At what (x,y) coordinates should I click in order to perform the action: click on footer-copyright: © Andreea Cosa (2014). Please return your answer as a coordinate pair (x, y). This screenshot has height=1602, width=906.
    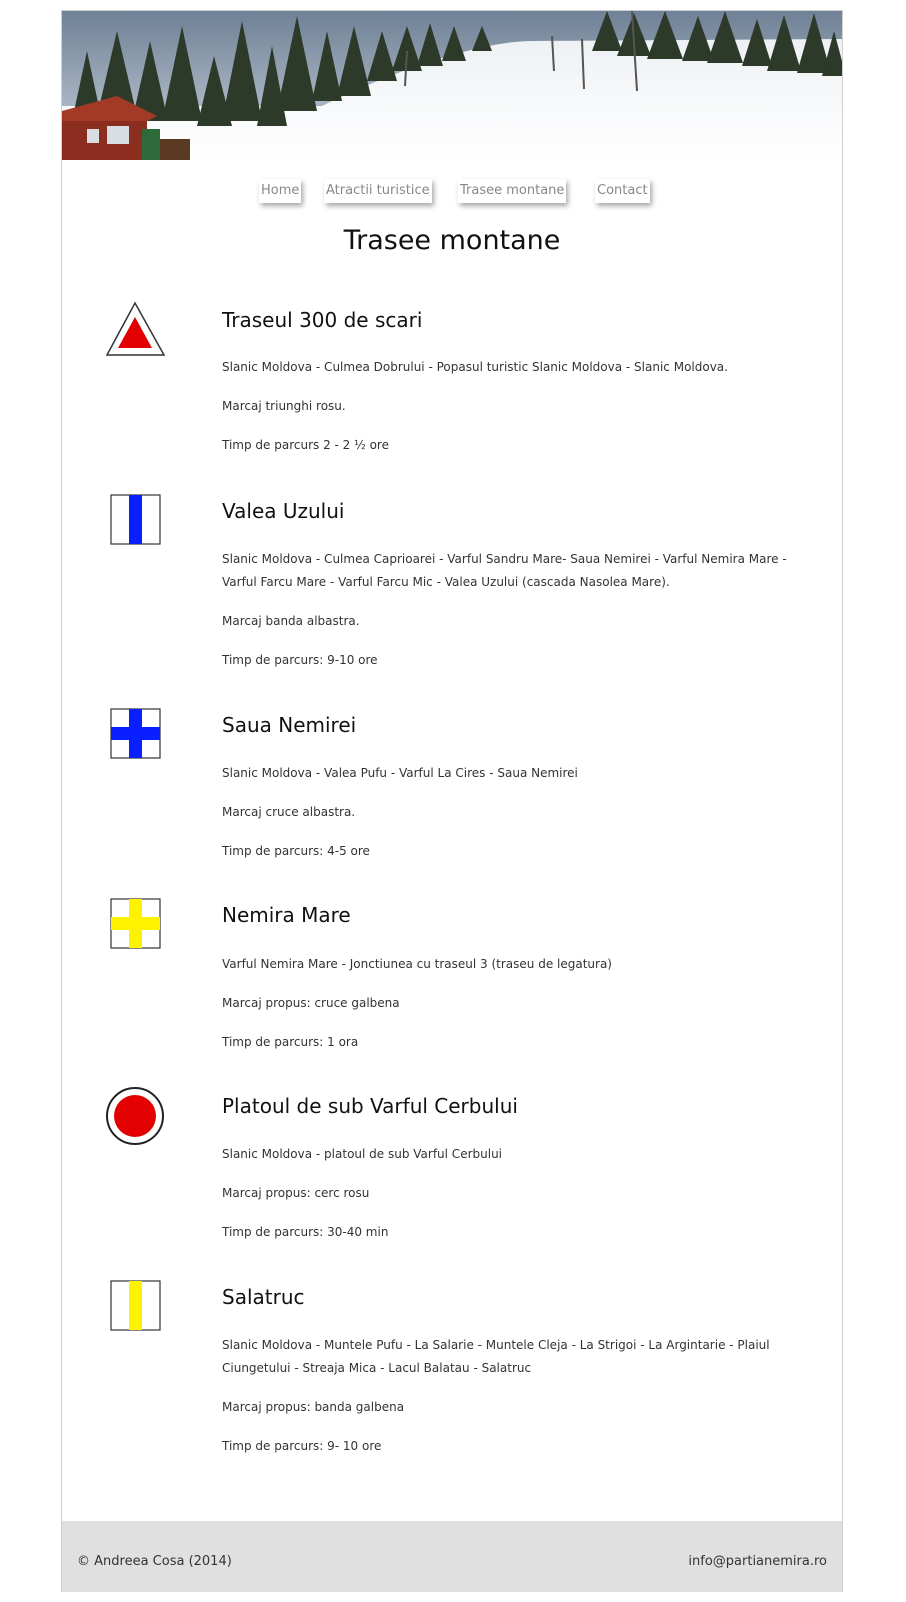
    Looking at the image, I should click on (154, 1561).